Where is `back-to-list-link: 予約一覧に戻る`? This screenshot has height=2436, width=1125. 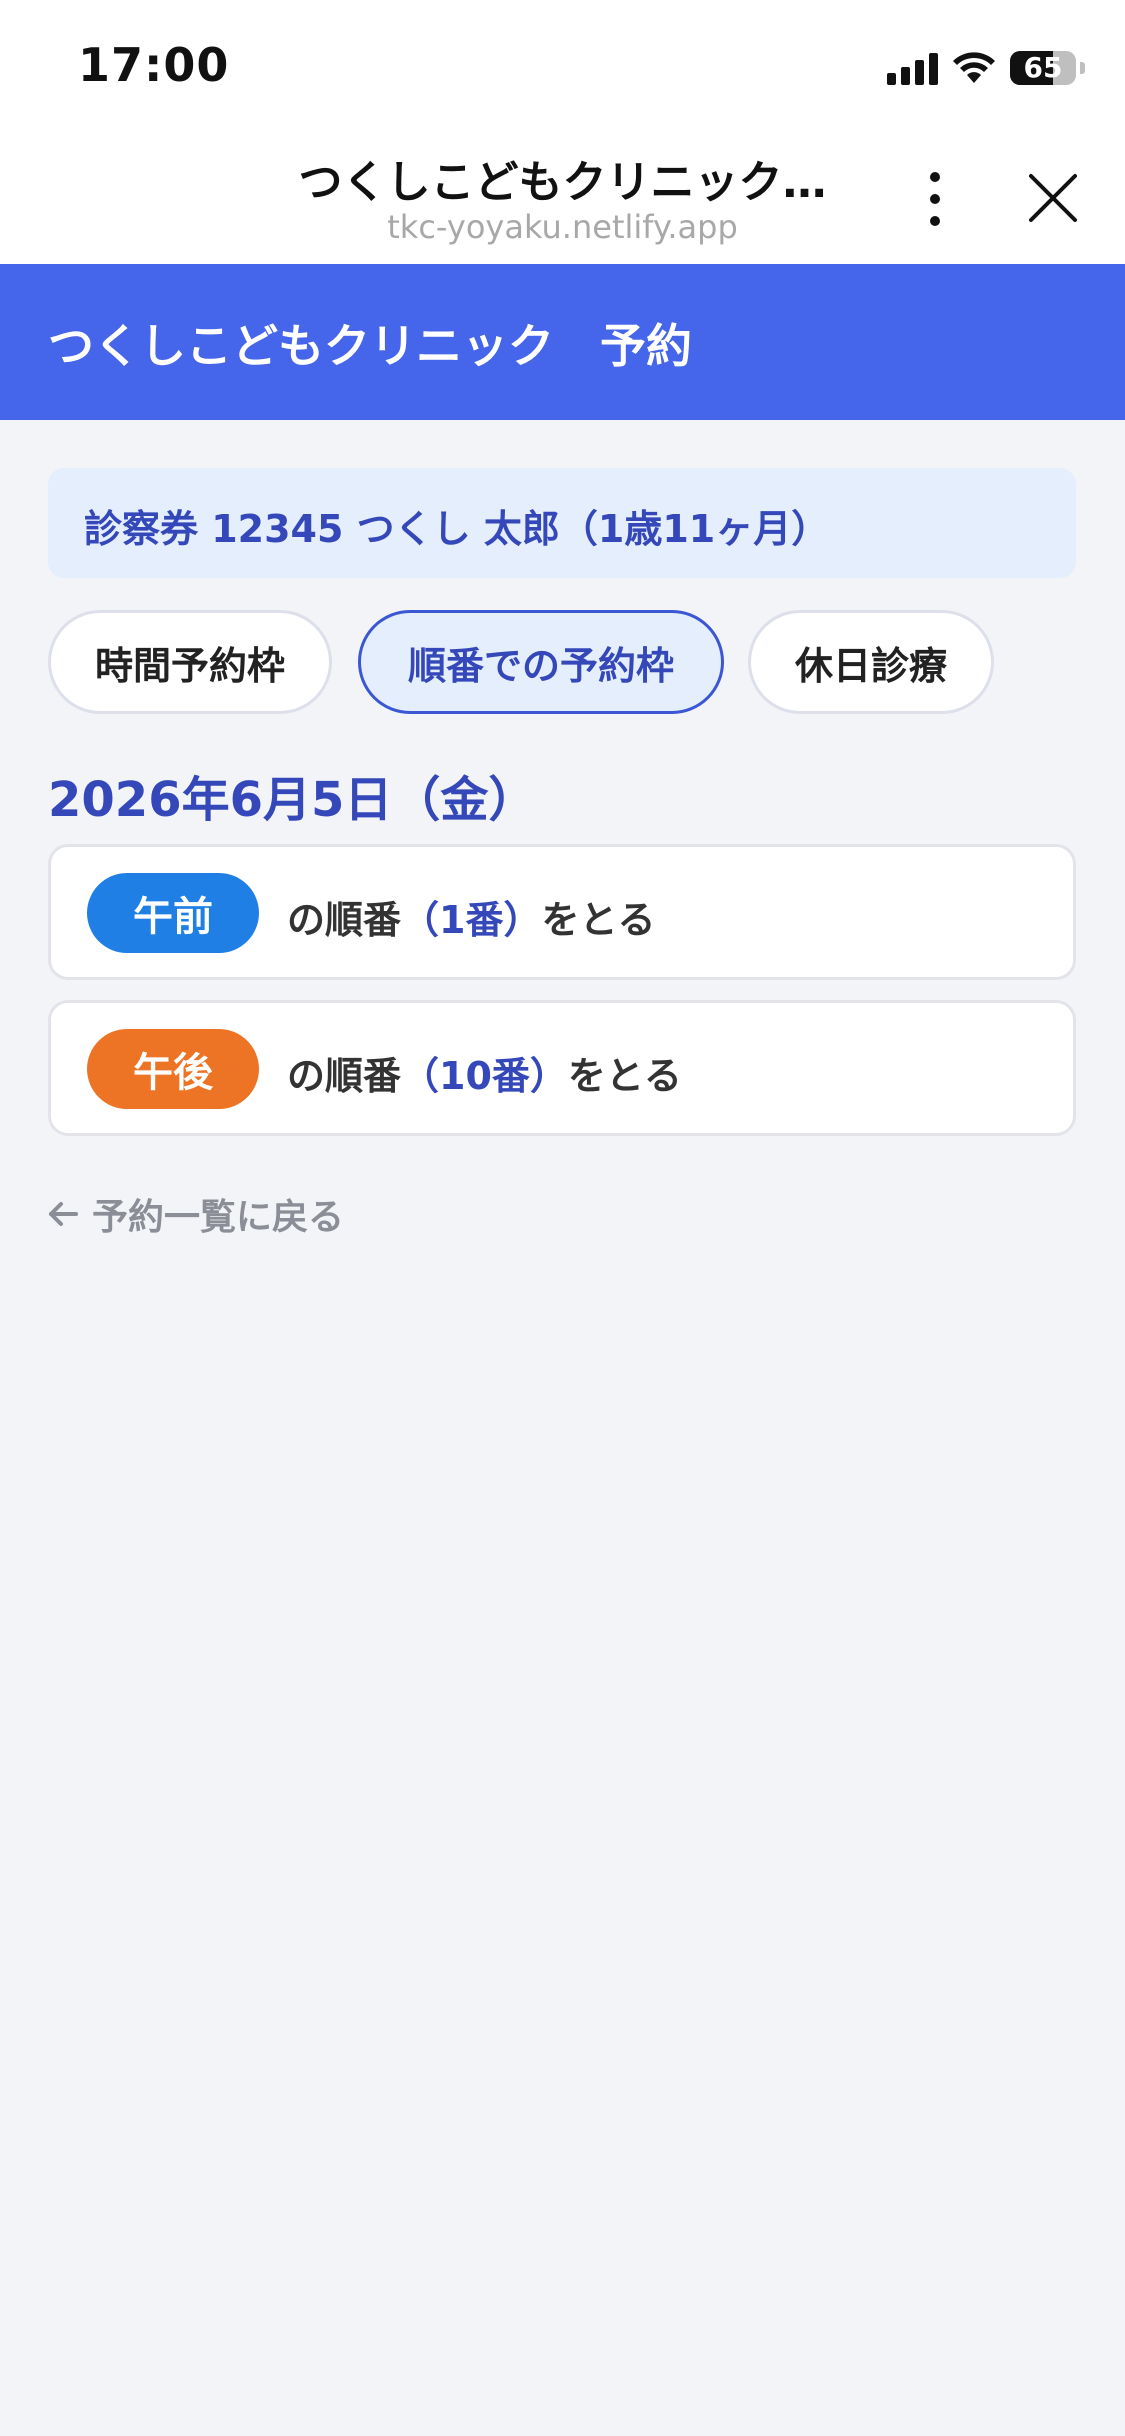 back-to-list-link: 予約一覧に戻る is located at coordinates (196, 1214).